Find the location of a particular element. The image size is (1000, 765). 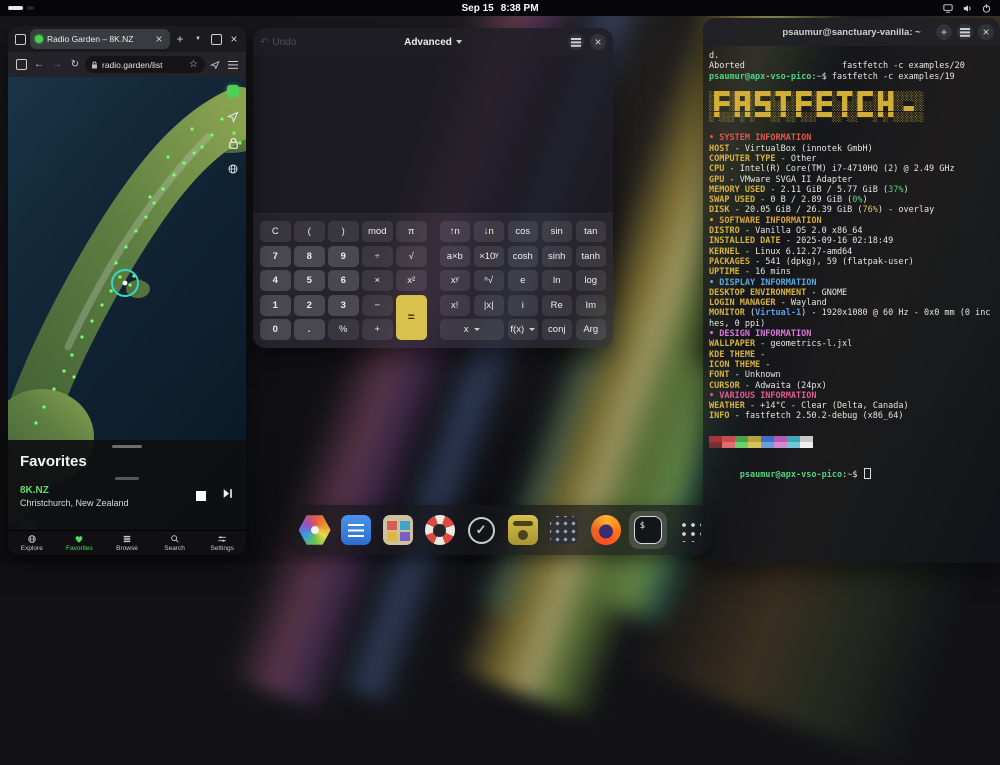

calc-button-re: Re is located at coordinates (556, 305).